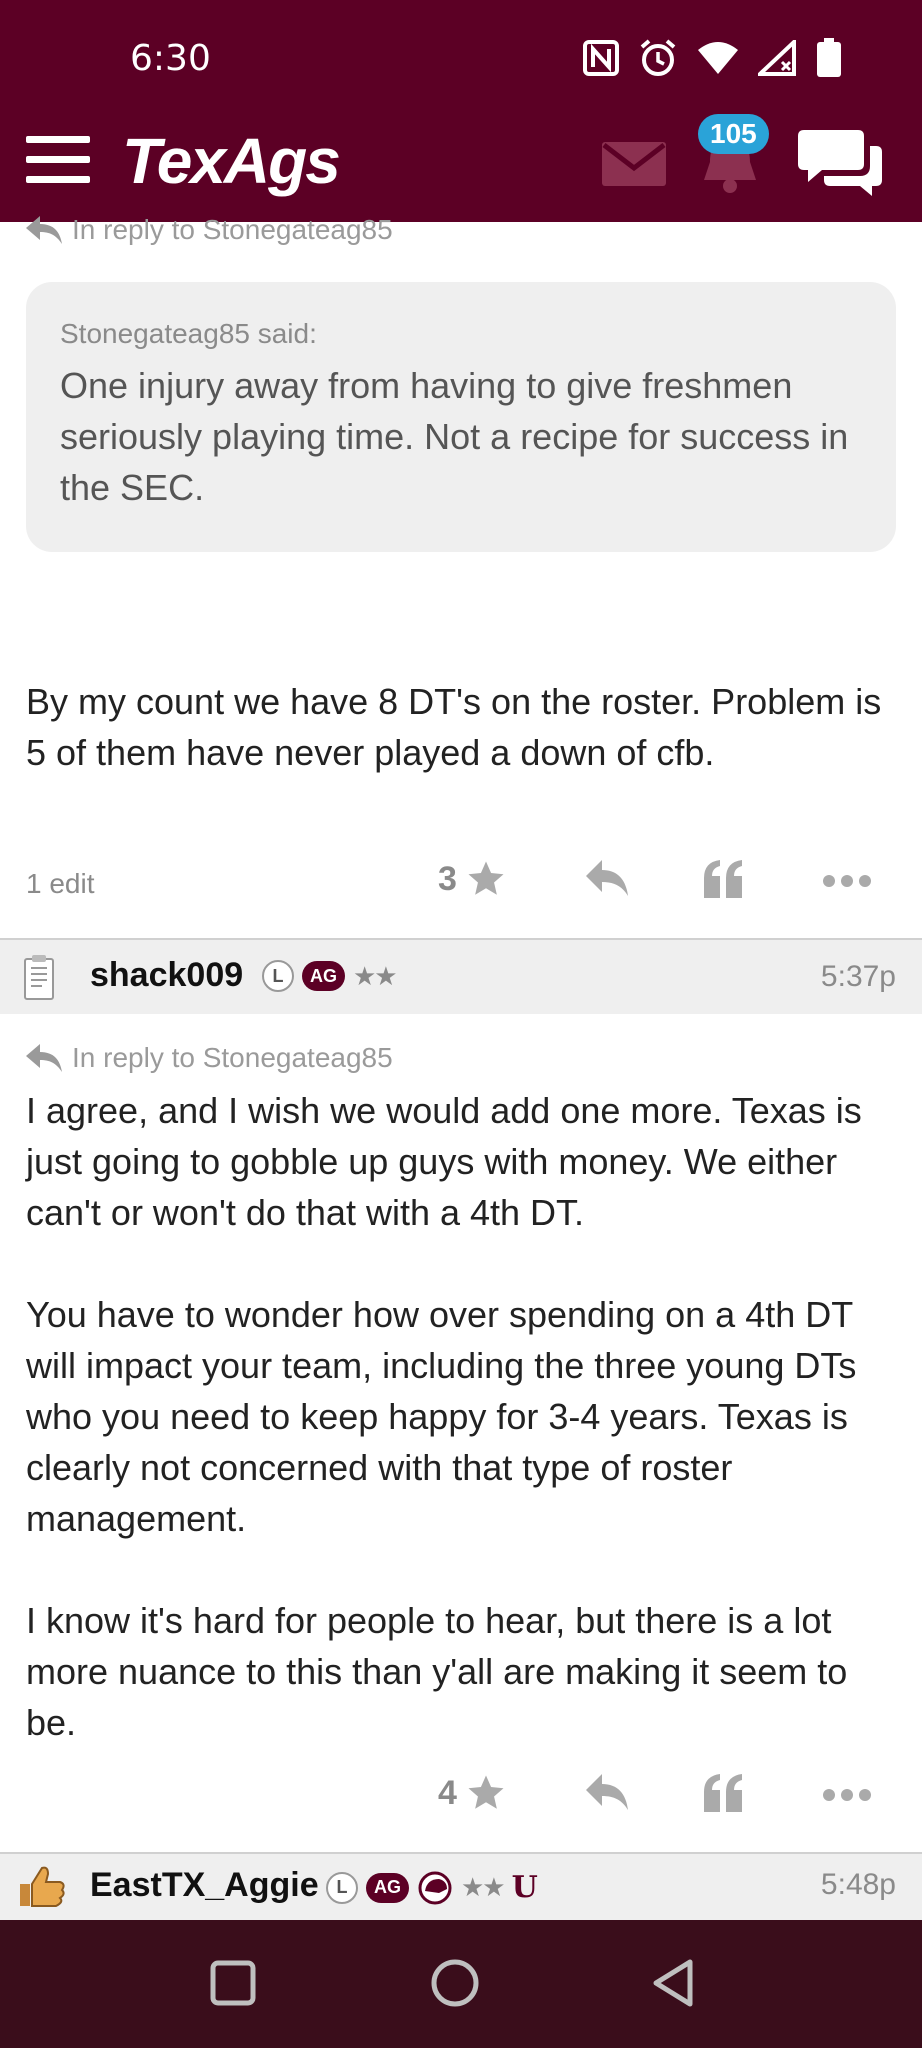  Describe the element at coordinates (858, 1884) in the screenshot. I see `post-time: 5:48p` at that location.